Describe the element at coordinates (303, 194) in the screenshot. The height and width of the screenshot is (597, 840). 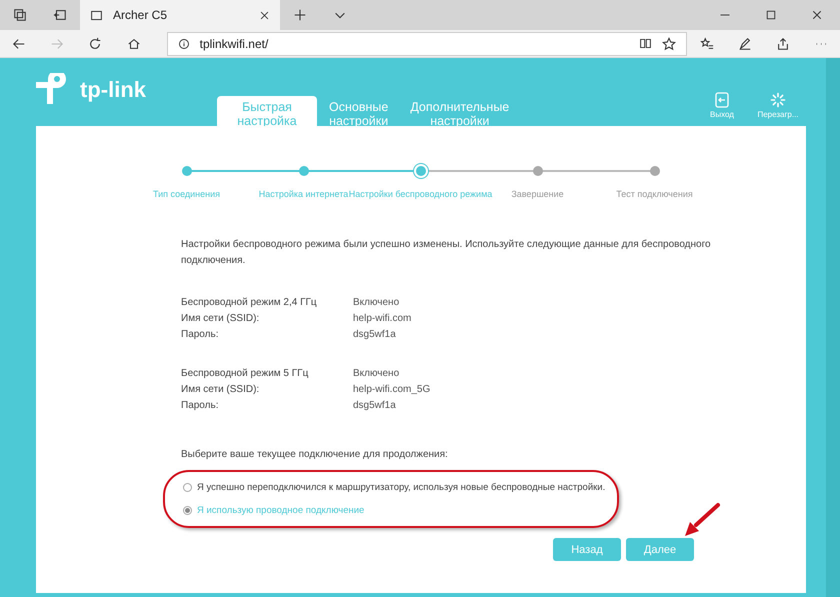
I see `step-label: Настройка интернета` at that location.